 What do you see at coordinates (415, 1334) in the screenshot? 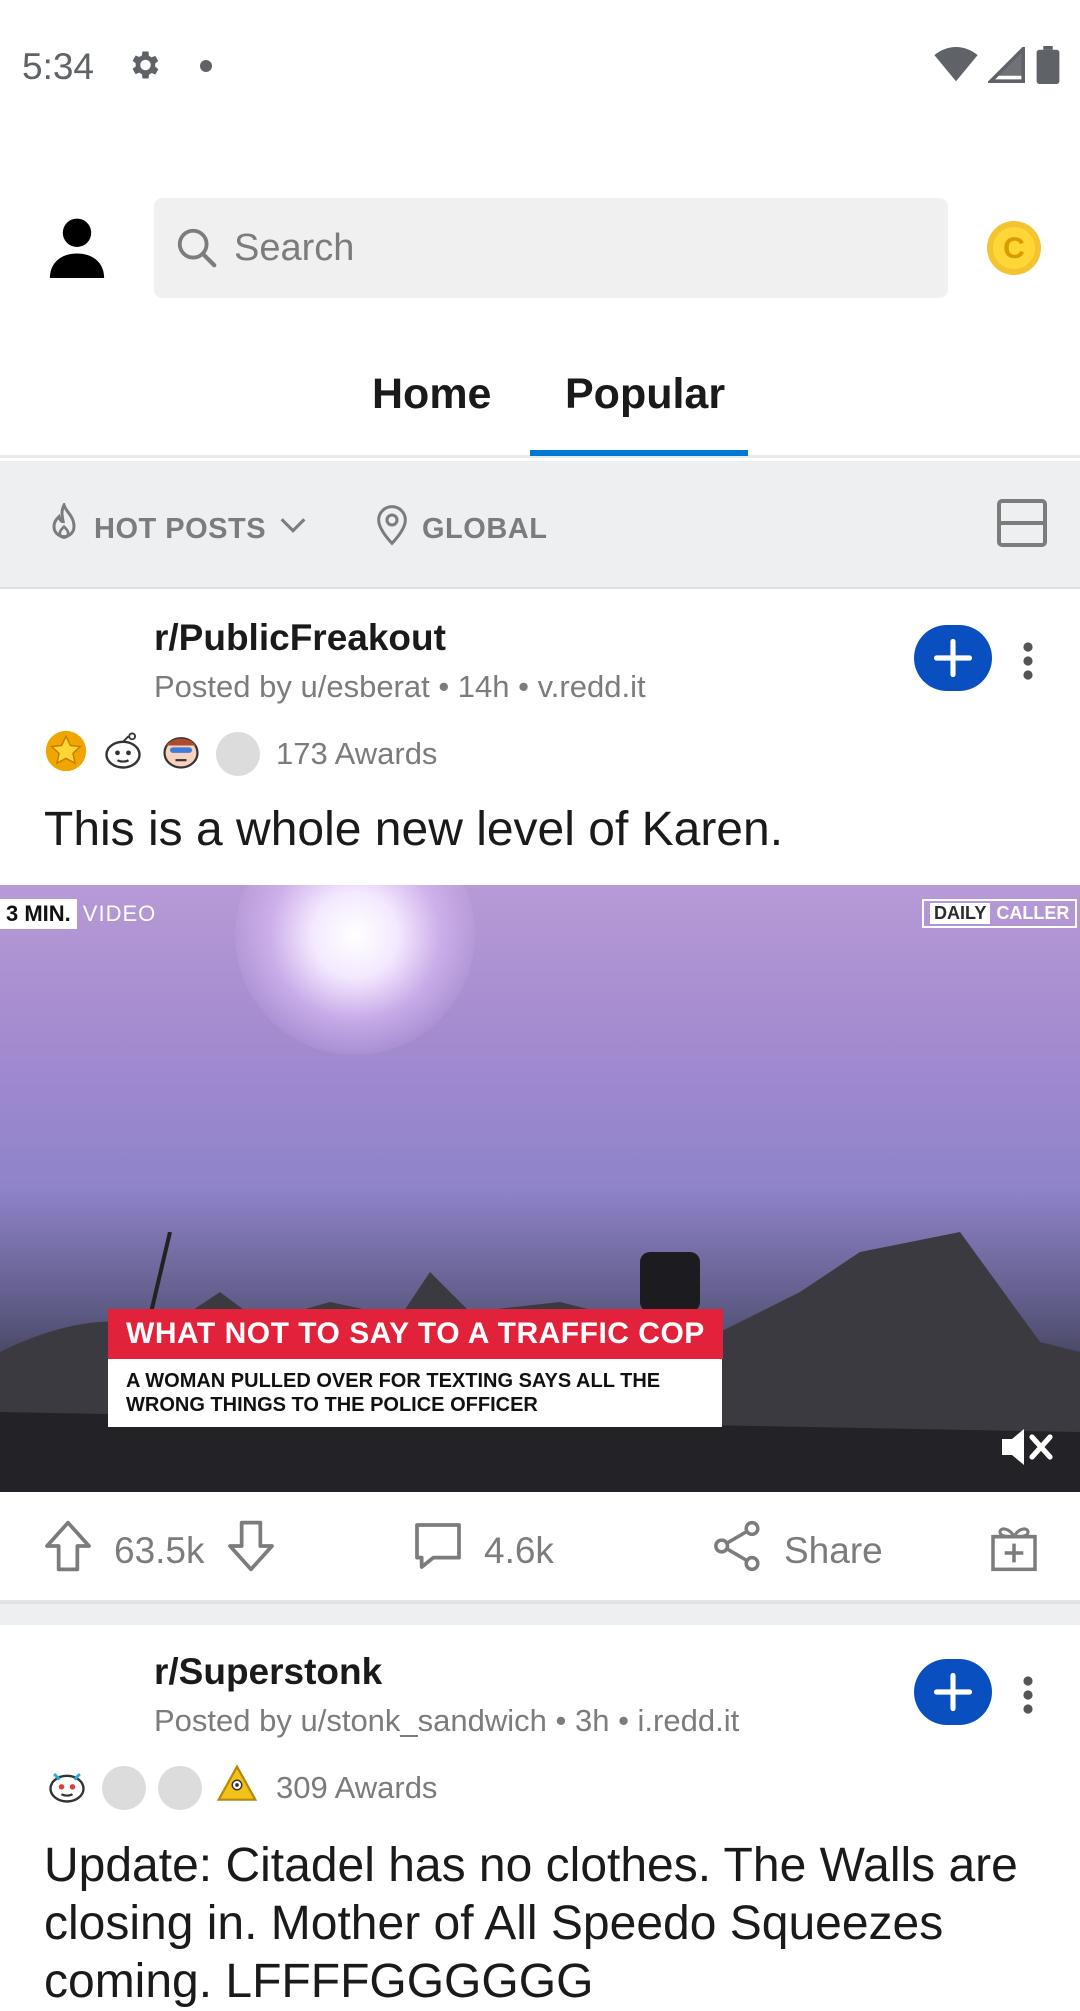
I see `video-headline: WHAT NOT TO SAY TO A TRAFFIC COP` at bounding box center [415, 1334].